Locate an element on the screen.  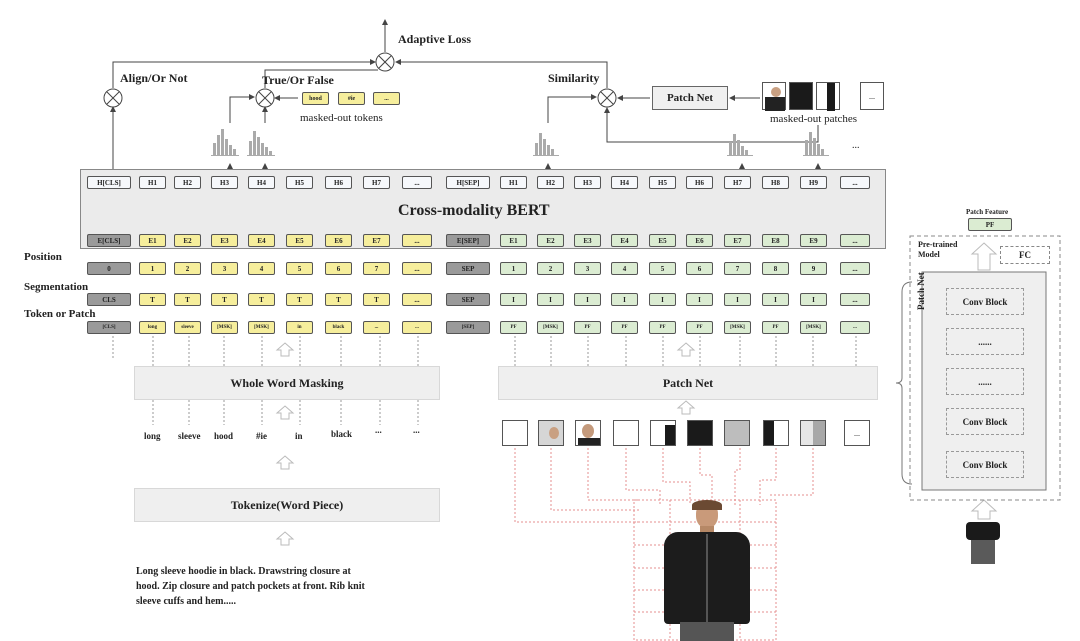
embedding-box: E2 is located at coordinates (187, 240).